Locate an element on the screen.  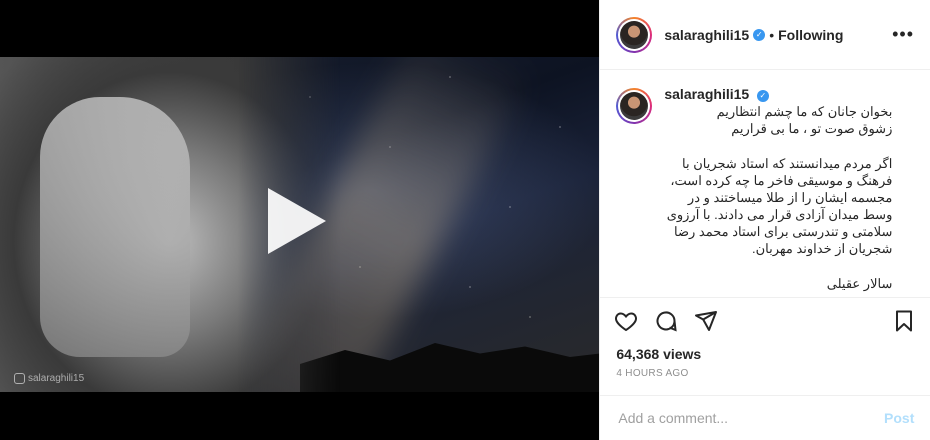
caption-avatar is located at coordinates (634, 106).